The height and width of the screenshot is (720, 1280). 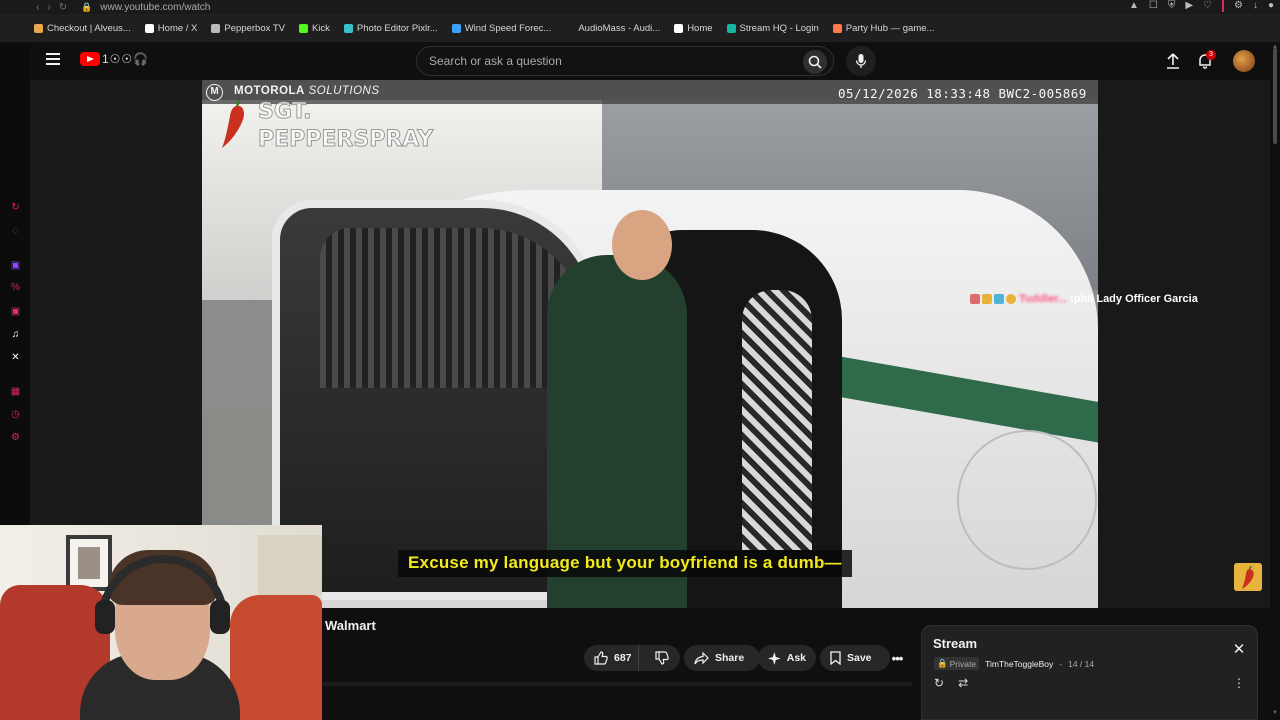 I want to click on video-scene-officer-head, so click(x=642, y=245).